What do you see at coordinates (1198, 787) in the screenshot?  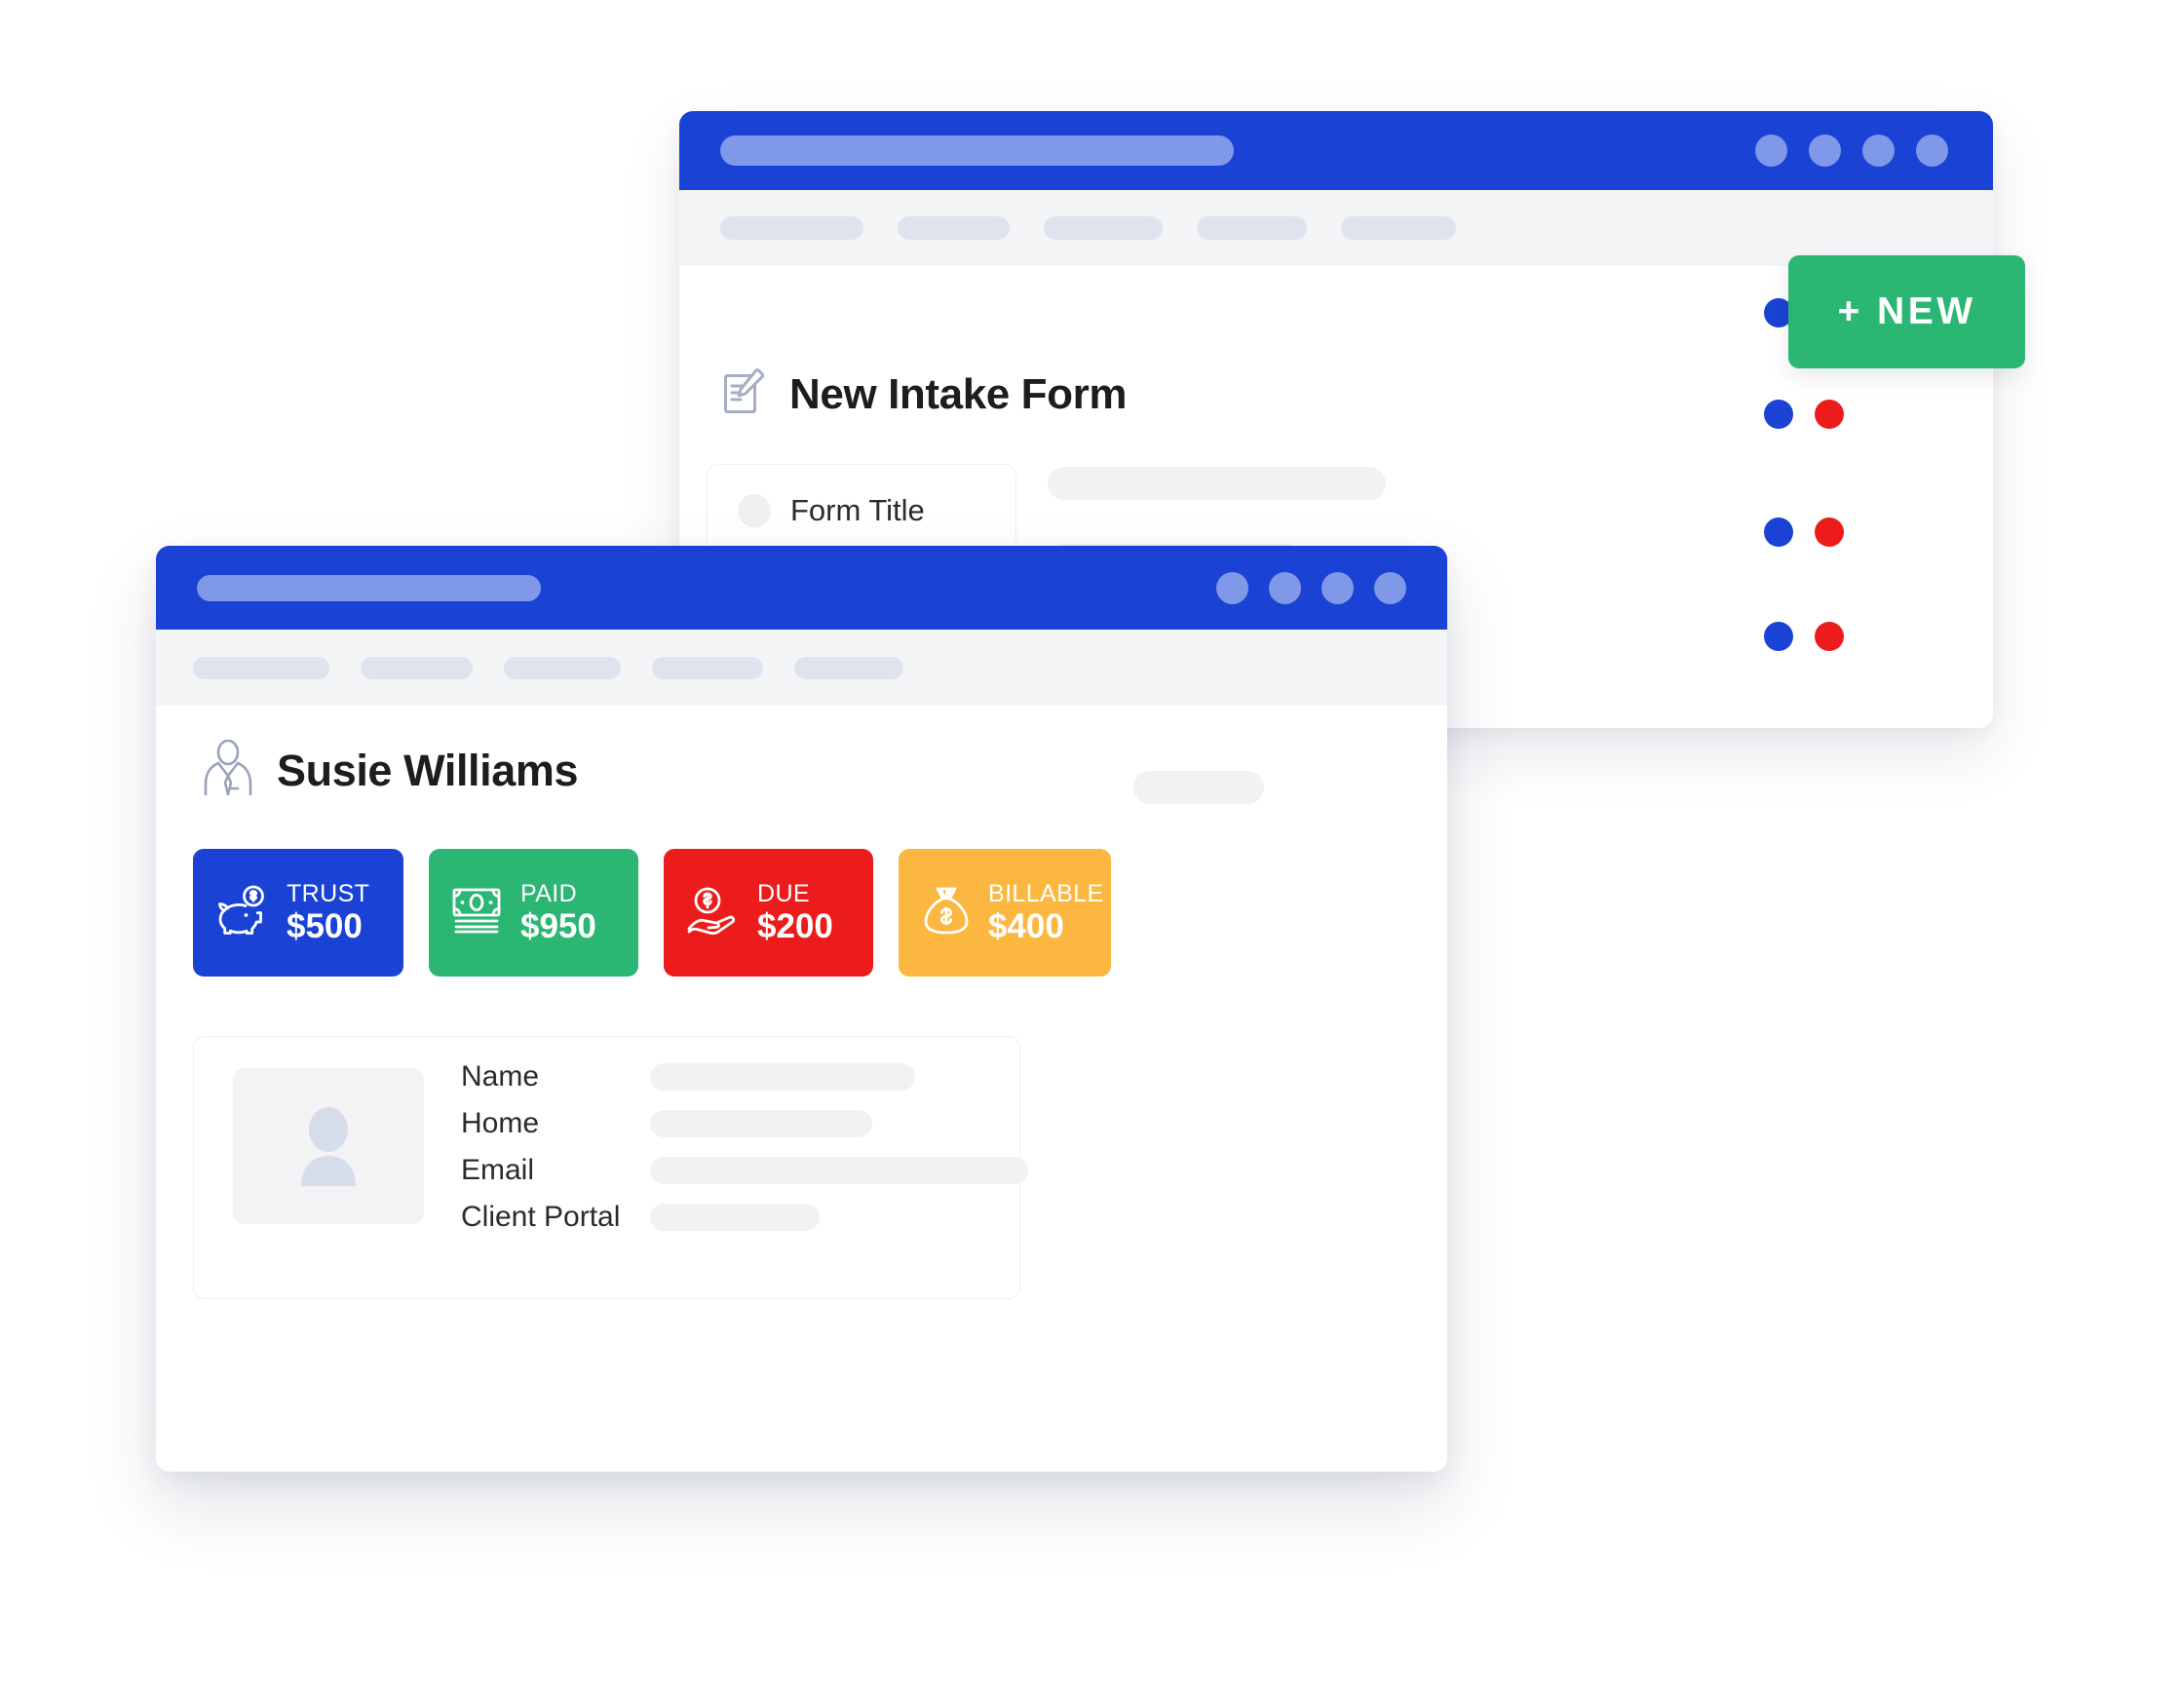 I see `header-placeholder-pill` at bounding box center [1198, 787].